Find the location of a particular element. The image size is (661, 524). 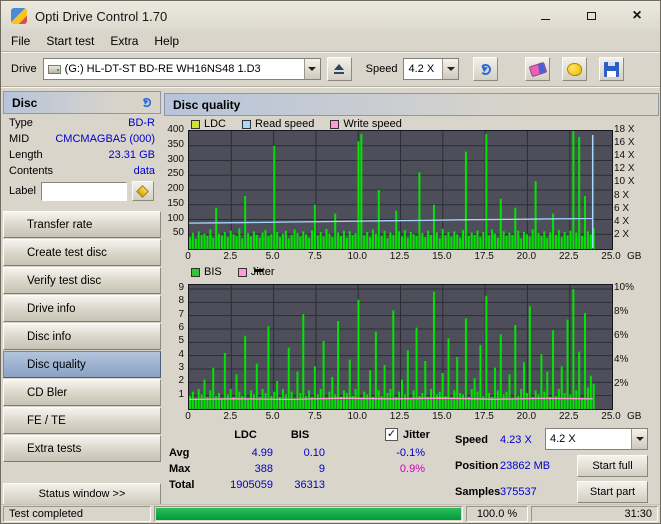

sidebar-item-create-test-disc: Create test disc is located at coordinates (82, 252).